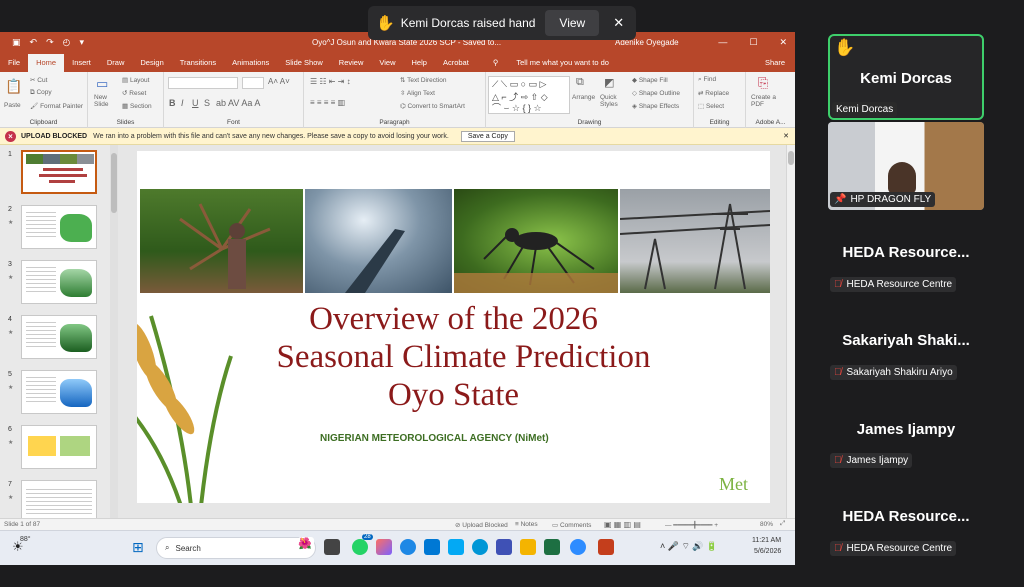  What do you see at coordinates (135, 80) in the screenshot?
I see `layout-button: ▤ Layout` at bounding box center [135, 80].